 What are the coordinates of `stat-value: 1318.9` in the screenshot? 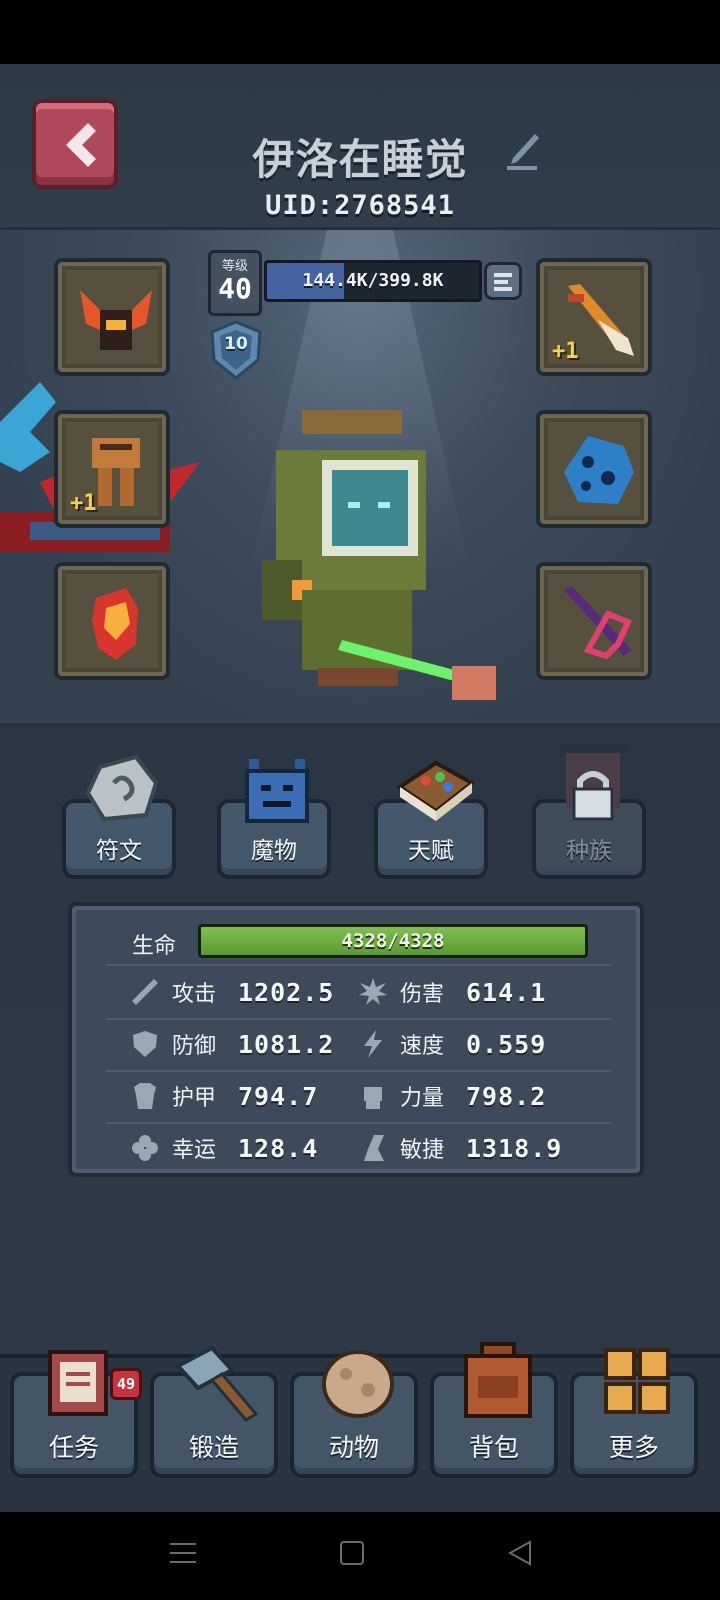 It's located at (514, 1148).